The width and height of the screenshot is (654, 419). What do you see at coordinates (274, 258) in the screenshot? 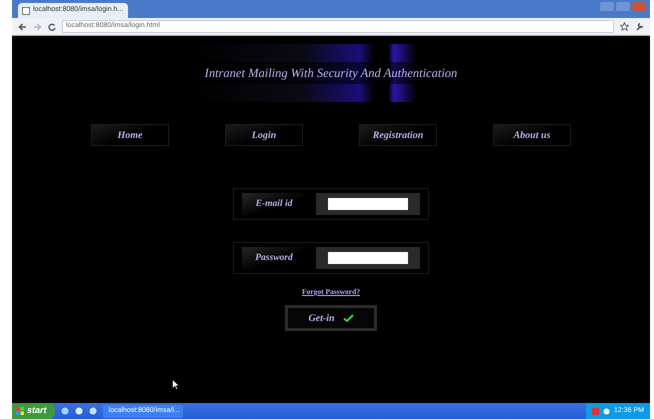
I see `field-label: Password` at bounding box center [274, 258].